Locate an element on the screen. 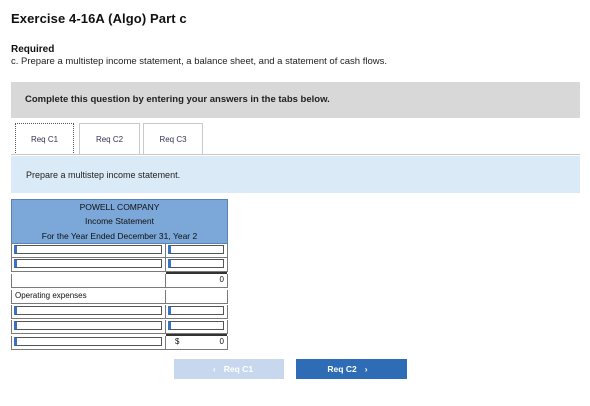  next-tab-button: Req C2 › is located at coordinates (351, 369).